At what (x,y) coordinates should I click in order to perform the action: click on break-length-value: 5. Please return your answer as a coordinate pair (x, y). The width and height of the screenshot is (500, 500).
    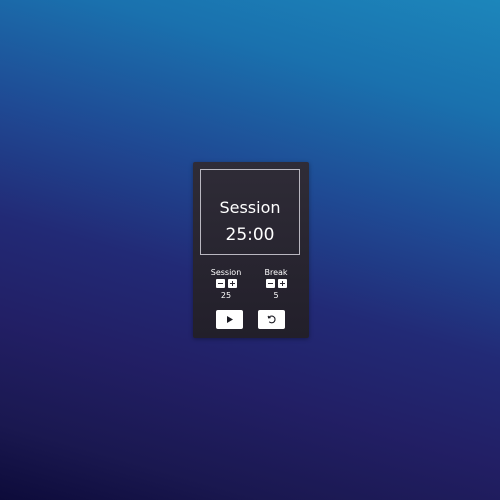
    Looking at the image, I should click on (276, 295).